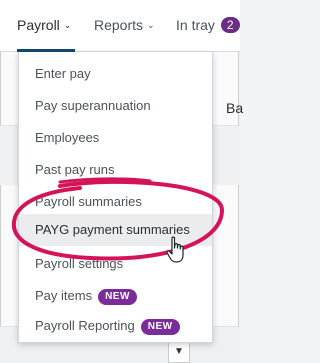  I want to click on top-navigation: Payroll ⌄ Reports ⌄ In tray 2, so click(120, 26).